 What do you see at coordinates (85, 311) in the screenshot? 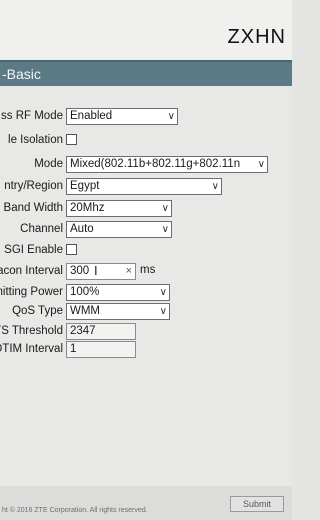
I see `qos-value: WMM` at bounding box center [85, 311].